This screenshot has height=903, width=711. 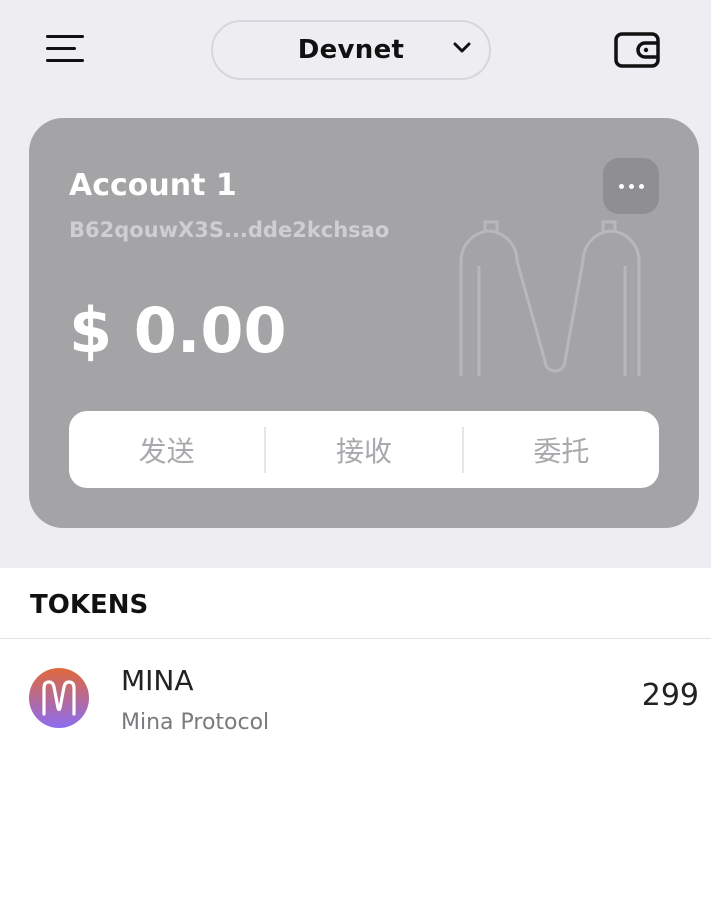 I want to click on send-button: 发送, so click(x=166, y=449).